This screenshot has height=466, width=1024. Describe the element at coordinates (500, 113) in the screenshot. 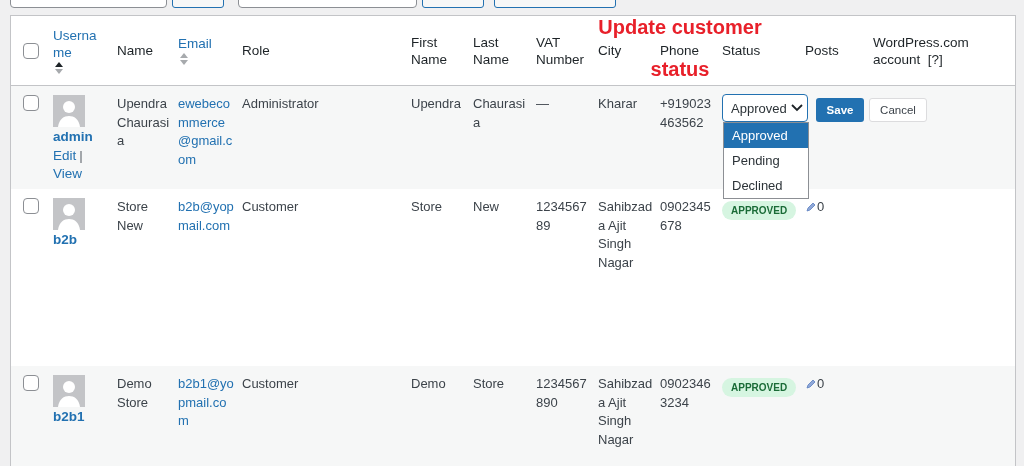

I see `table-cell-text: Chaurasia` at that location.